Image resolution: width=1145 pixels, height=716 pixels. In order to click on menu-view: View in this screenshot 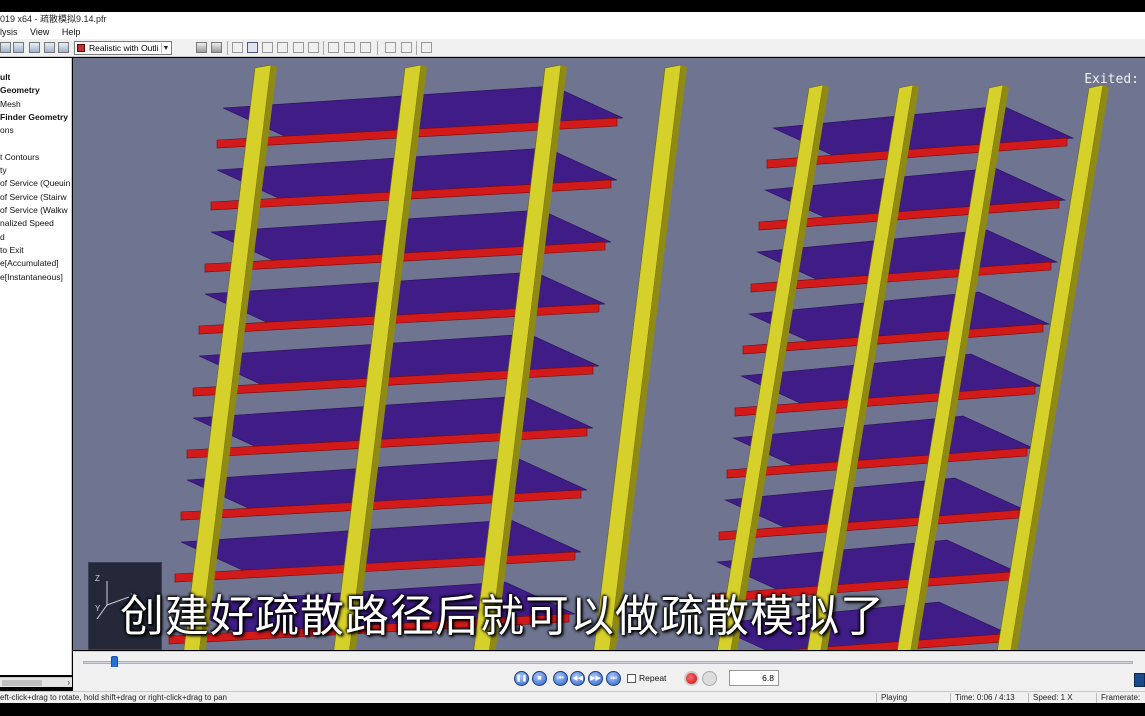, I will do `click(39, 32)`.